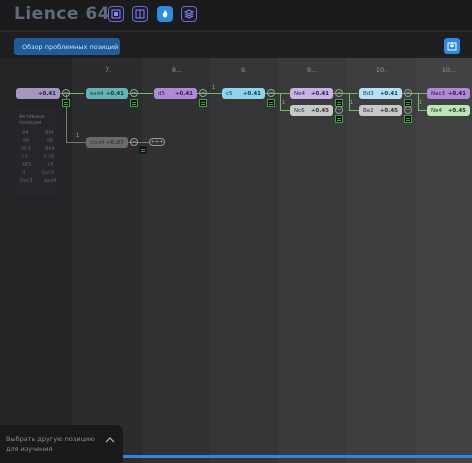 The height and width of the screenshot is (463, 472). Describe the element at coordinates (311, 93) in the screenshot. I see `position-node: Ne4 +0.41` at that location.